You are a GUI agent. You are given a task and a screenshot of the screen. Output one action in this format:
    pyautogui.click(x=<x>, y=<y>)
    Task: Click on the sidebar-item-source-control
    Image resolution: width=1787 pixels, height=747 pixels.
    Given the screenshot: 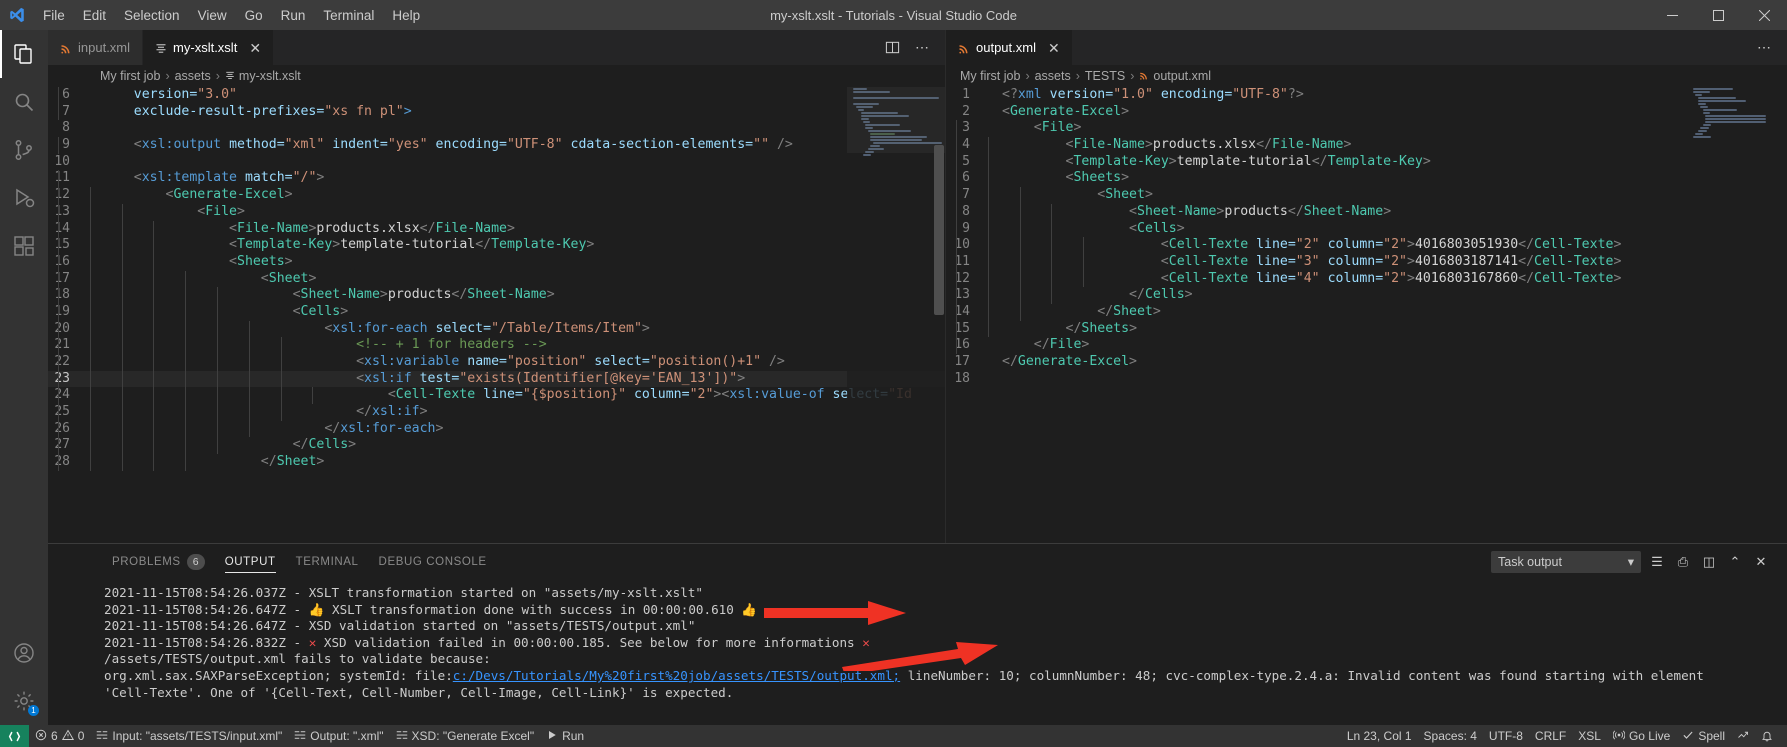 What is the action you would take?
    pyautogui.click(x=24, y=150)
    